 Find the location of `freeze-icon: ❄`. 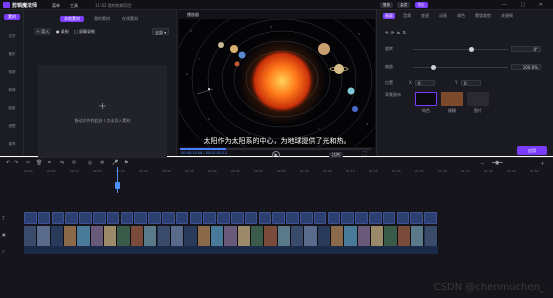

freeze-icon: ❄ is located at coordinates (102, 163).